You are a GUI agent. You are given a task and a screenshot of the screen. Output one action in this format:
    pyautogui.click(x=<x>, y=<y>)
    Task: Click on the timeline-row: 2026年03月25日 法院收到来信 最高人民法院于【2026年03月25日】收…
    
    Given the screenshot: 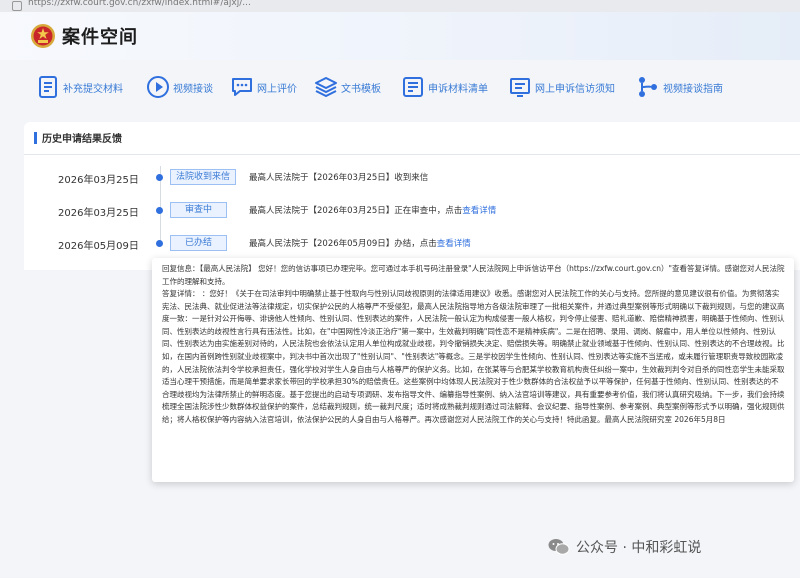 What is the action you would take?
    pyautogui.click(x=412, y=178)
    